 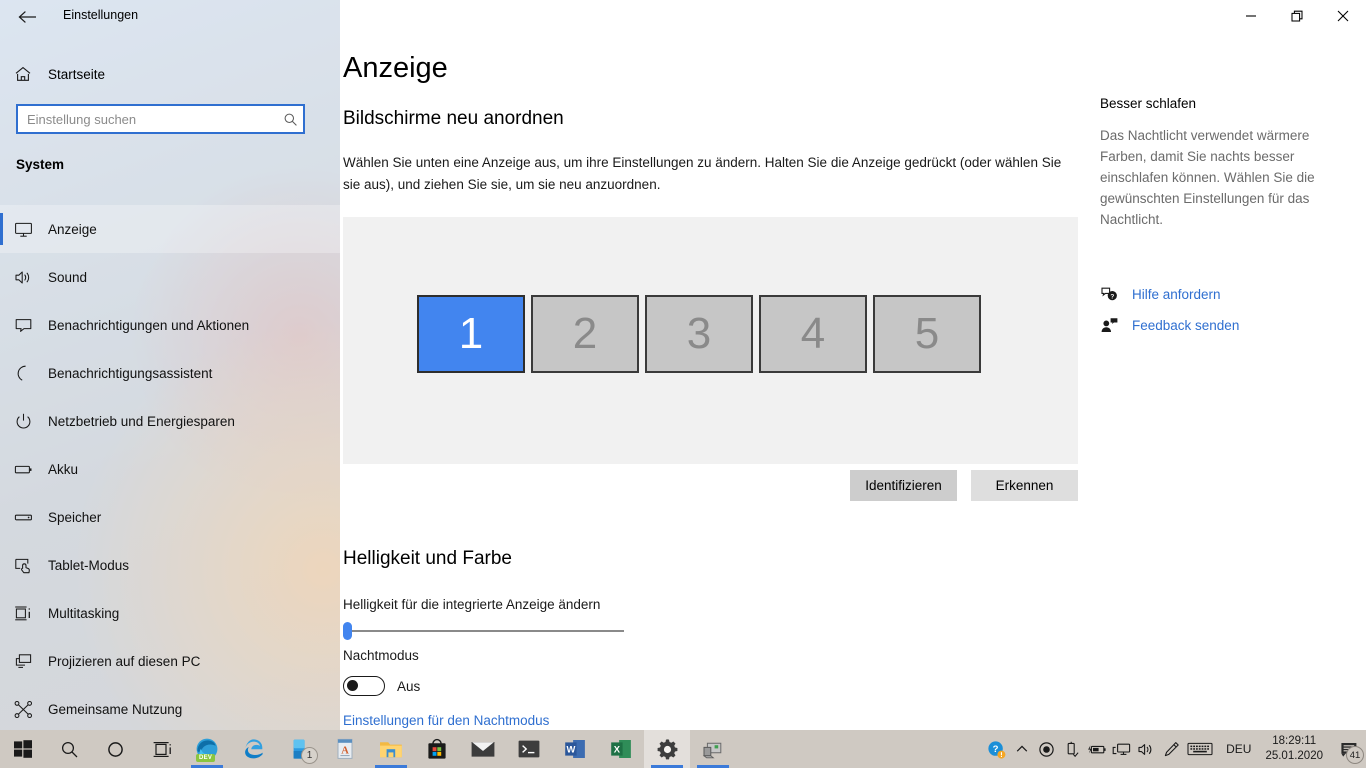 What do you see at coordinates (1024, 485) in the screenshot?
I see `detect-button: Erkennen` at bounding box center [1024, 485].